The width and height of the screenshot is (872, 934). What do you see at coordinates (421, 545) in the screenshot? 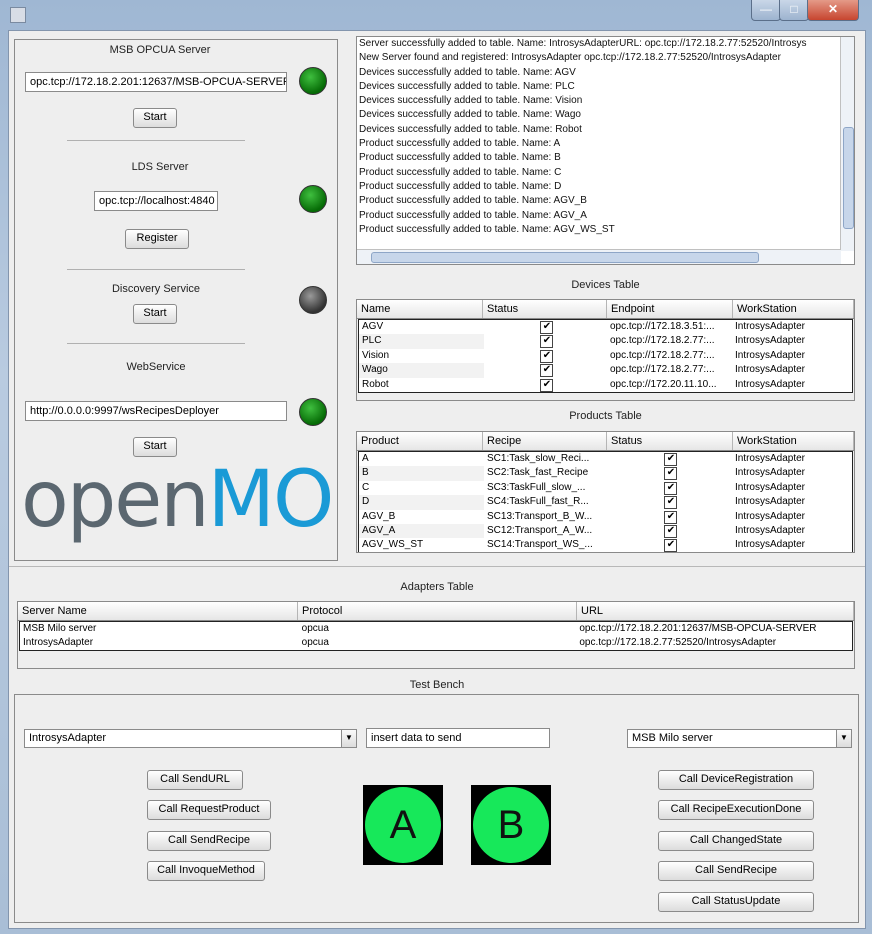
I see `table-cell: AGV_WS_ST` at bounding box center [421, 545].